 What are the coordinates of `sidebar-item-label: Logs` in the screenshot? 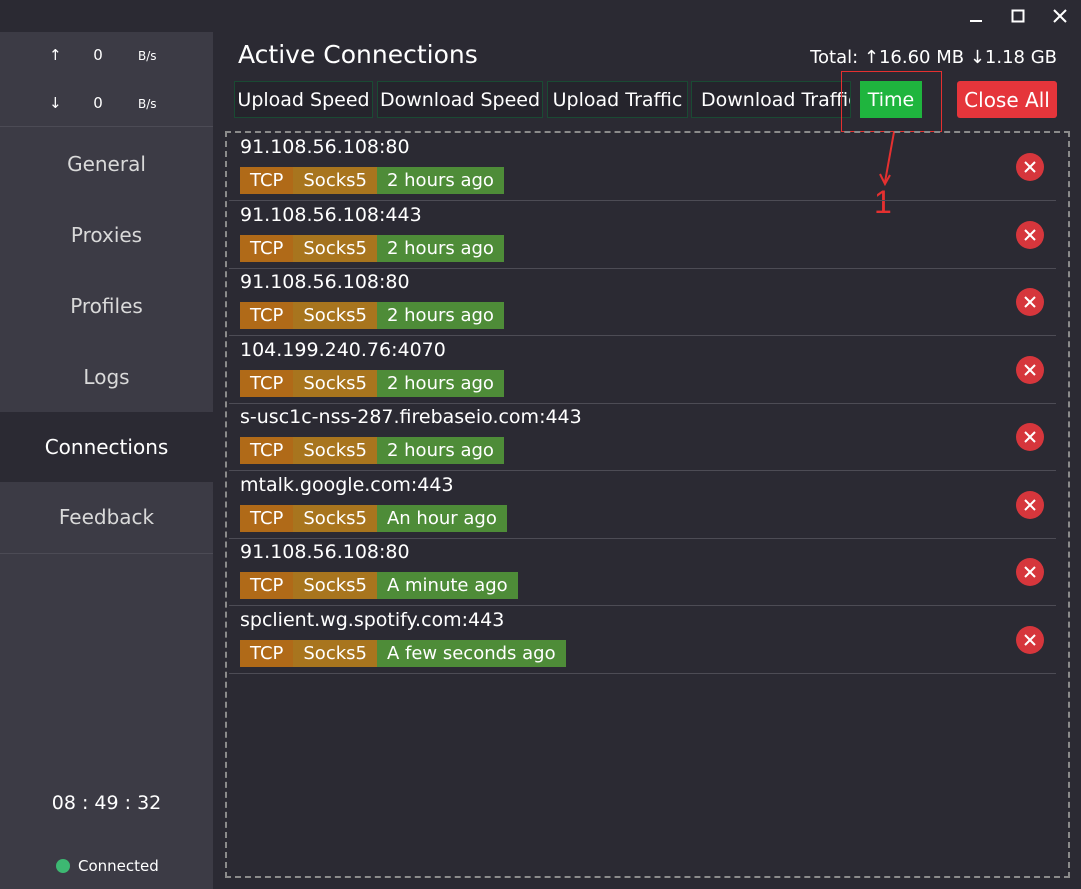 It's located at (106, 377).